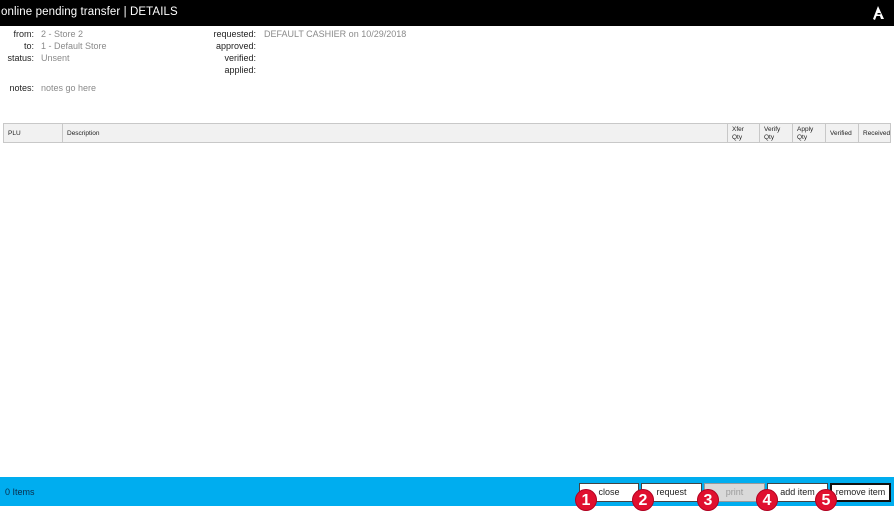 The image size is (894, 513). Describe the element at coordinates (447, 13) in the screenshot. I see `title-bar: online pending transfer | DETAILS` at that location.